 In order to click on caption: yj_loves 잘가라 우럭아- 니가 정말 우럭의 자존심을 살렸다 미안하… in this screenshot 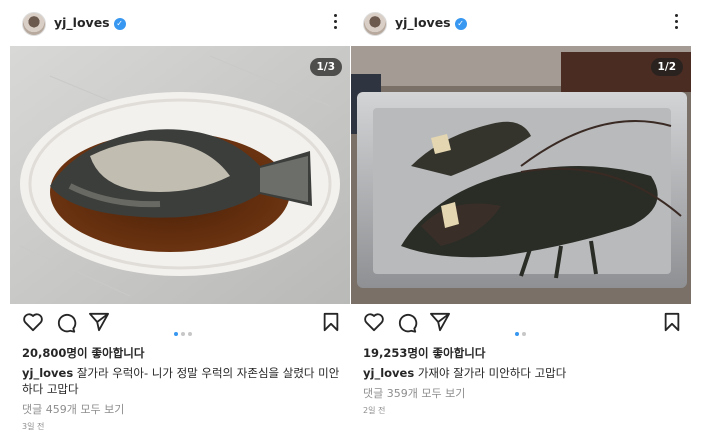, I will do `click(182, 381)`.